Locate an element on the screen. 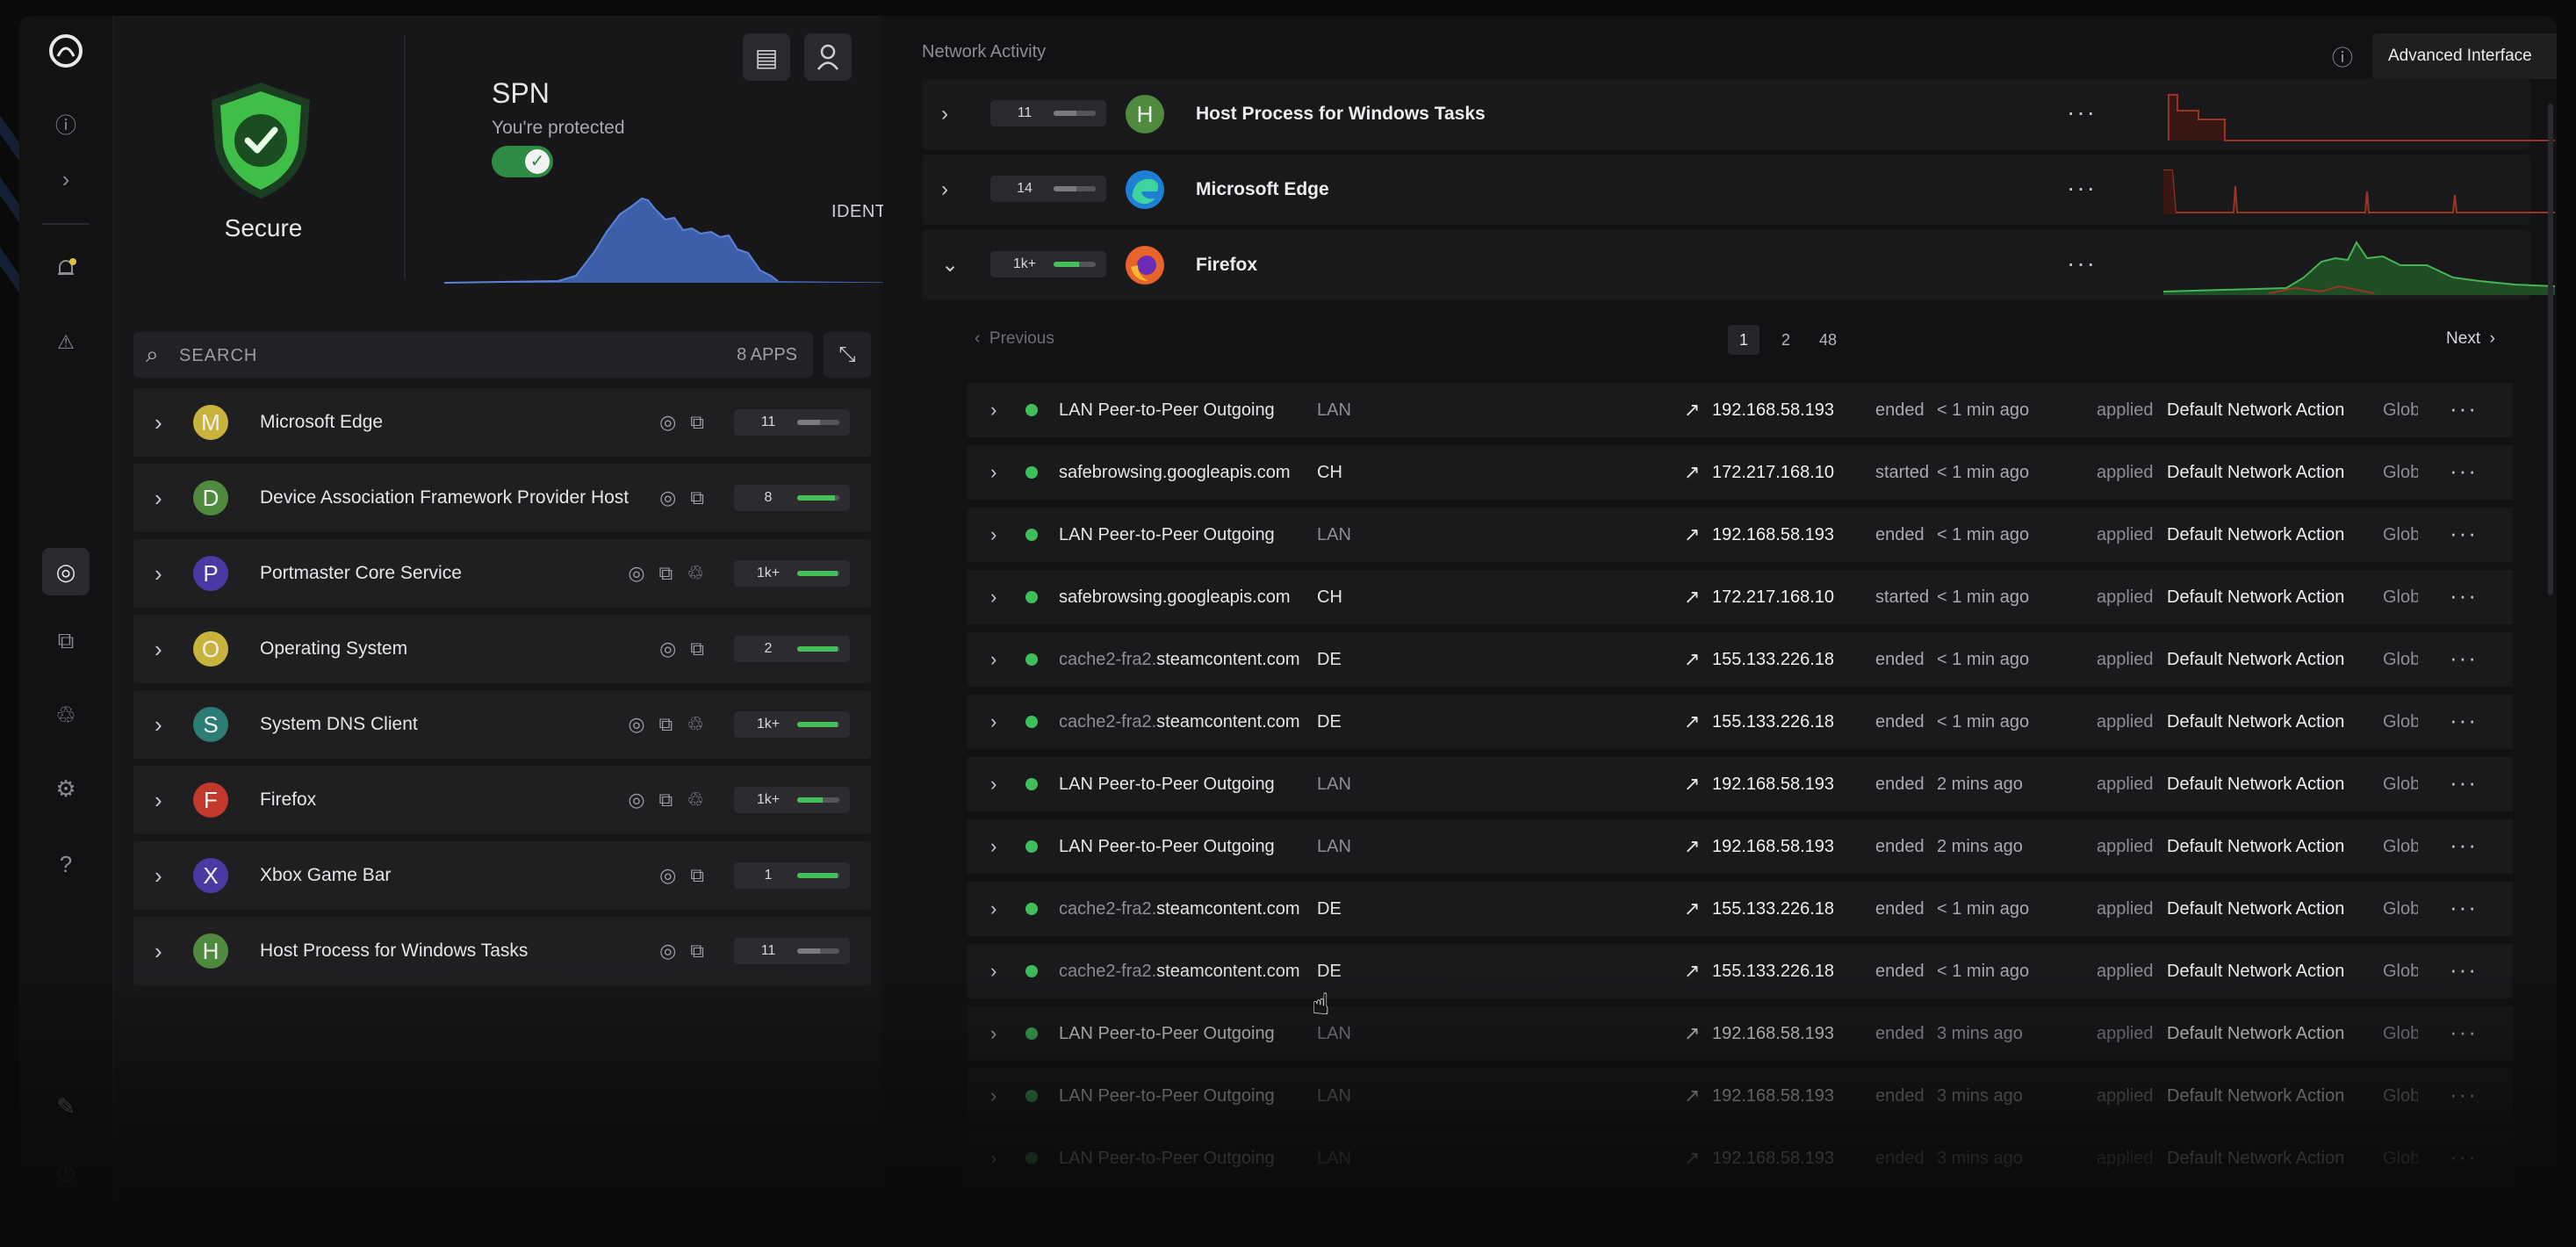 The image size is (2576, 1247). search-input is located at coordinates (398, 355).